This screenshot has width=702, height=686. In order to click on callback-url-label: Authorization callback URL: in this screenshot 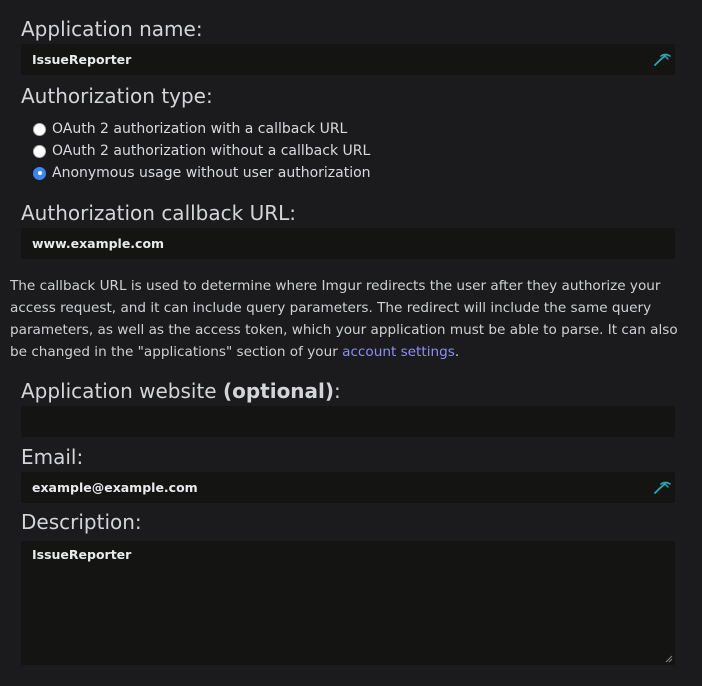, I will do `click(158, 213)`.